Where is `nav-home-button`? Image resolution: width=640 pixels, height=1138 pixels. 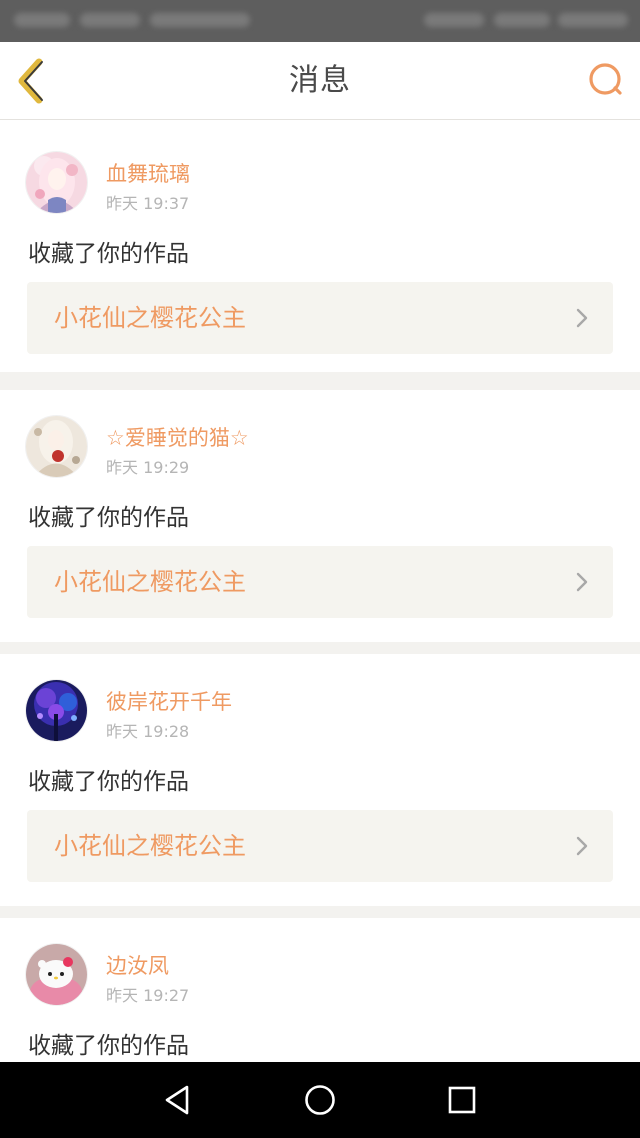
nav-home-button is located at coordinates (320, 1100).